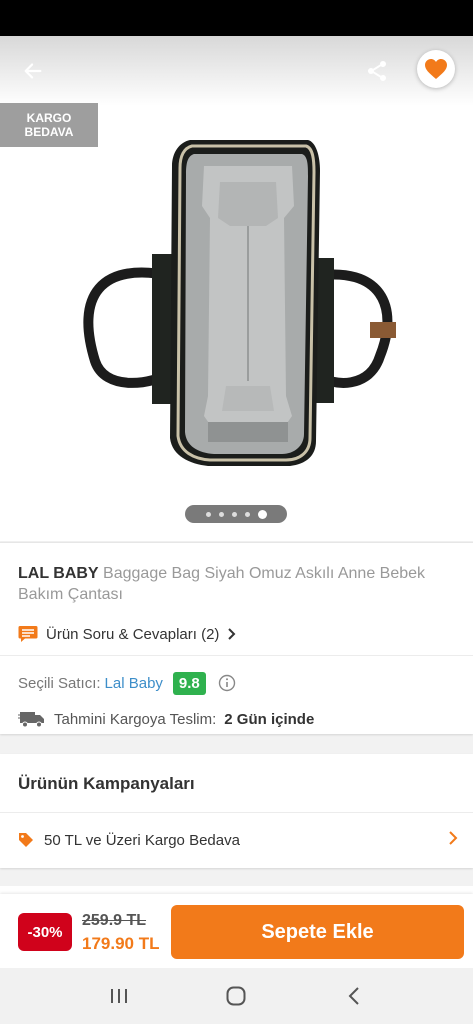  What do you see at coordinates (121, 943) in the screenshot?
I see `current-price: 179.90 TL` at bounding box center [121, 943].